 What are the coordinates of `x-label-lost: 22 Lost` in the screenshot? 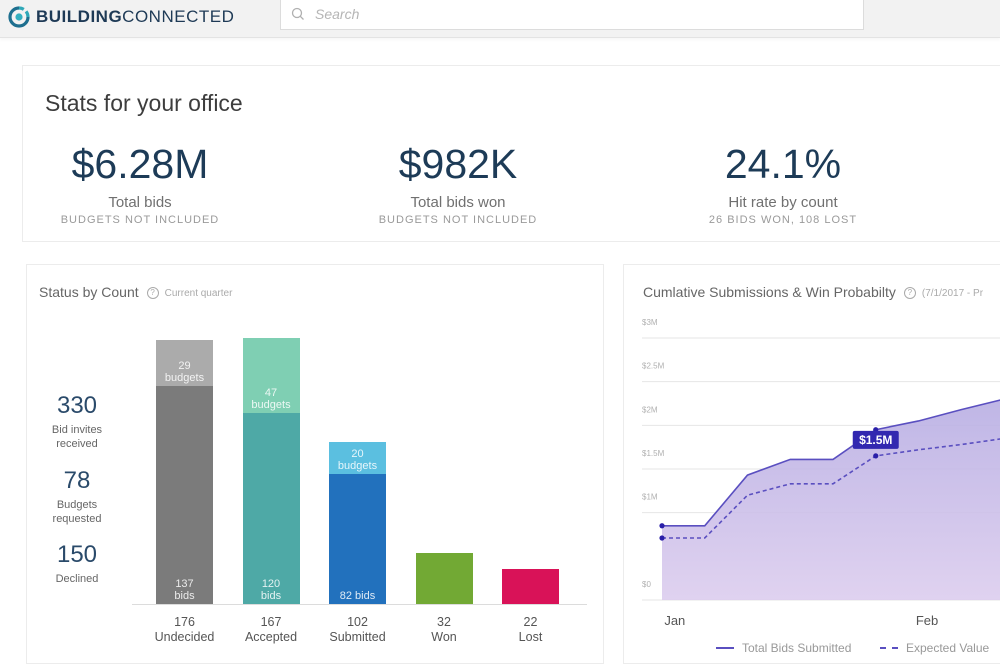 It's located at (531, 630).